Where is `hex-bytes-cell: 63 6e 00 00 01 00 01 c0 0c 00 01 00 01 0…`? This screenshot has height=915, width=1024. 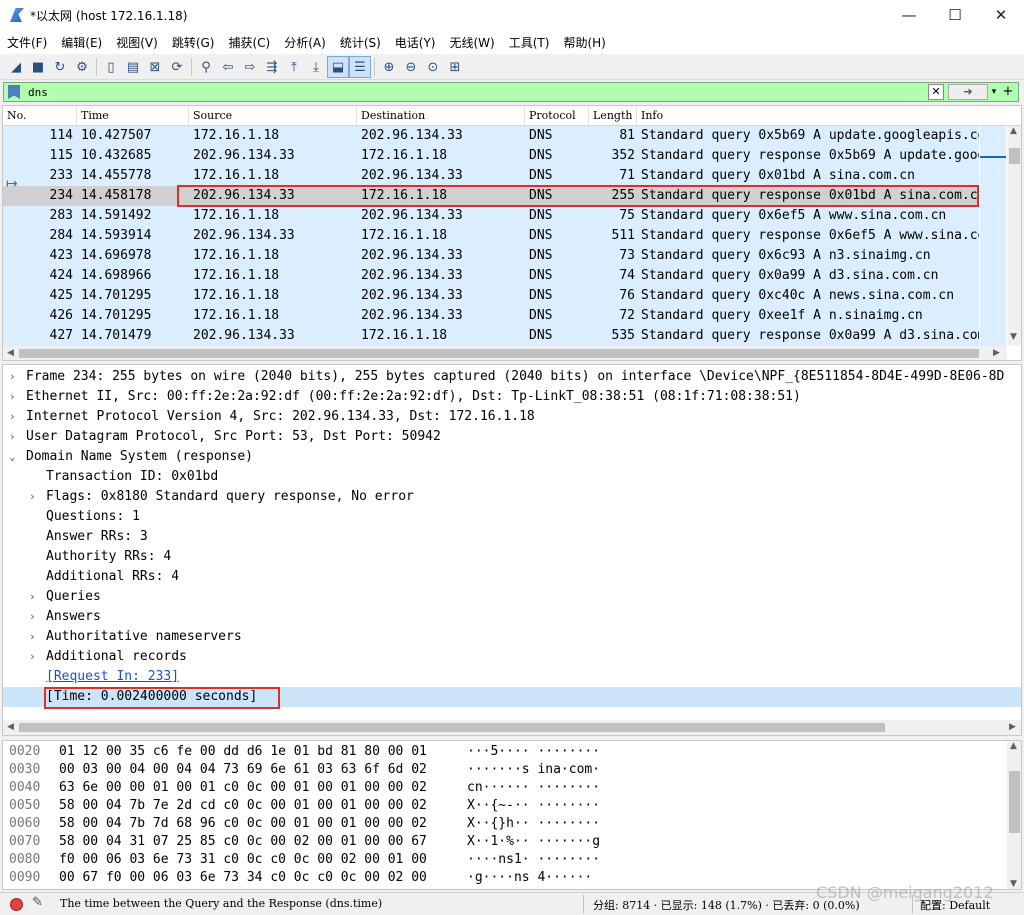 hex-bytes-cell: 63 6e 00 00 01 00 01 c0 0c 00 01 00 01 0… is located at coordinates (243, 788).